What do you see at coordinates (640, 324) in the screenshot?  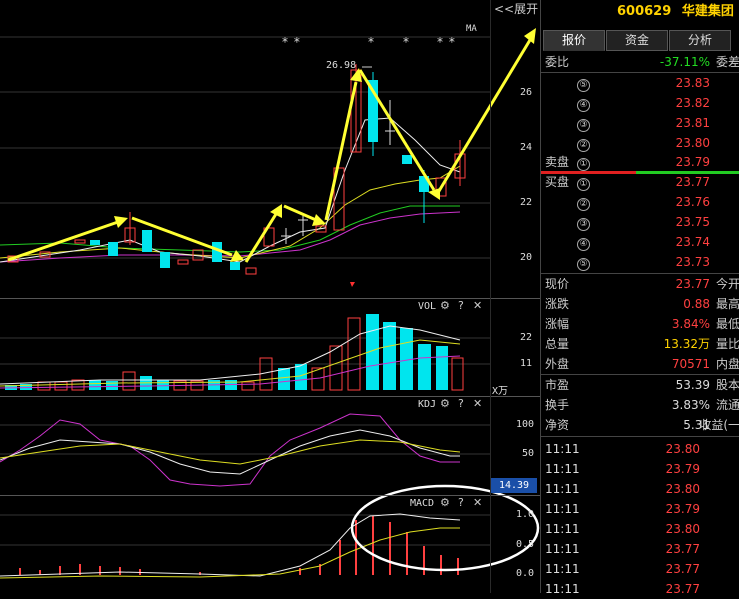 I see `quote-row: 涨幅 3.84% 最低` at bounding box center [640, 324].